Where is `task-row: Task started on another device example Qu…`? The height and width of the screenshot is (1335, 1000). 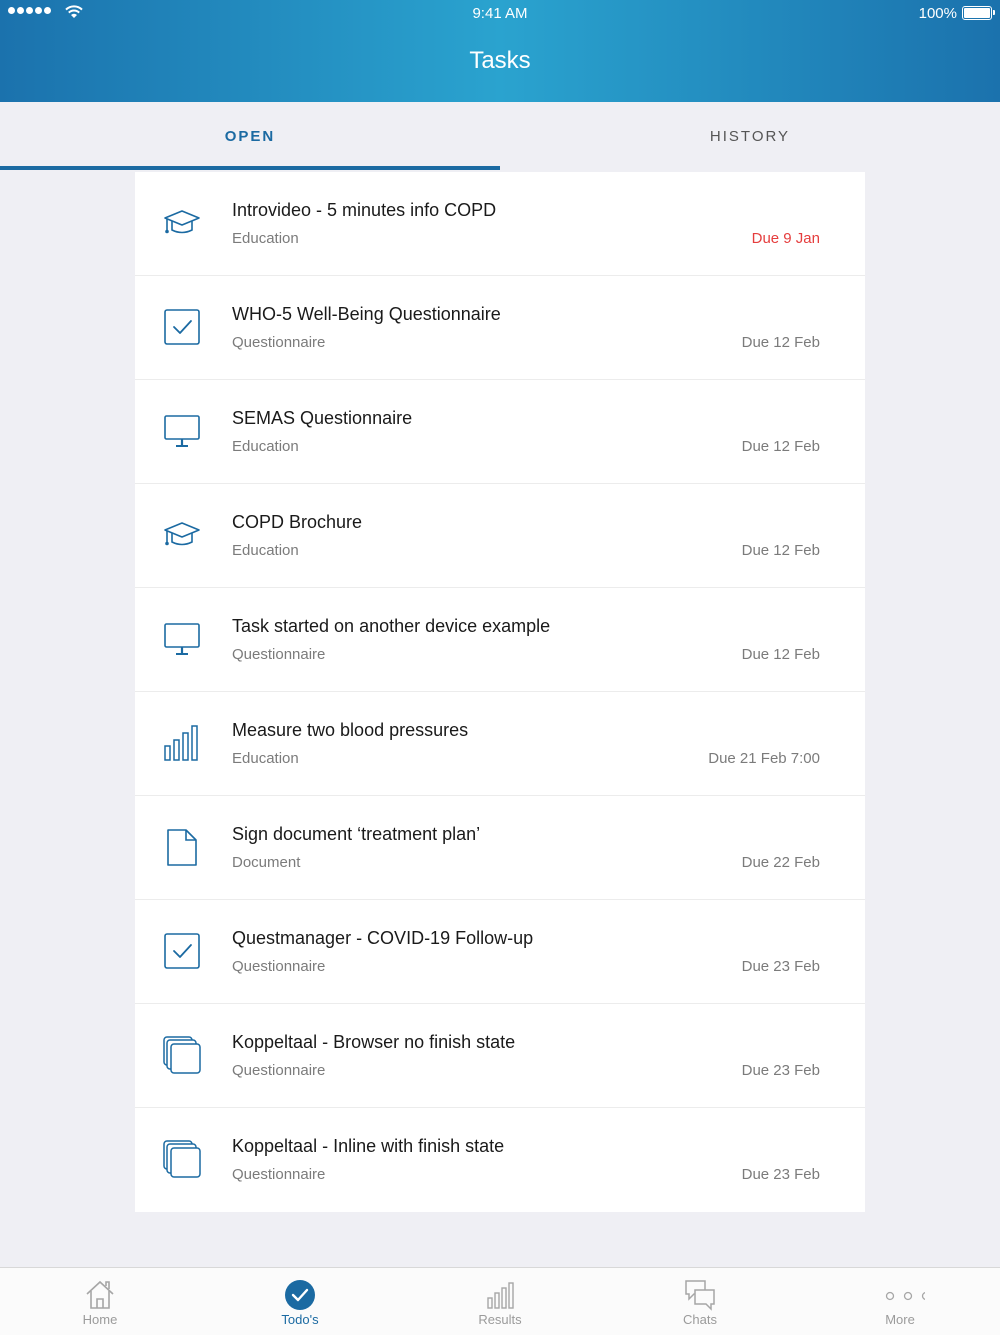 task-row: Task started on another device example Qu… is located at coordinates (500, 640).